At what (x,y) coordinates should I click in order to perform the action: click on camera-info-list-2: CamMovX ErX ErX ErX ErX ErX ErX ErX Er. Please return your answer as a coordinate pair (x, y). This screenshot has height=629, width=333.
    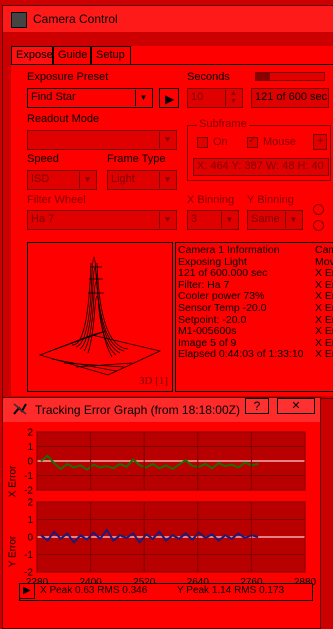
    Looking at the image, I should click on (324, 302).